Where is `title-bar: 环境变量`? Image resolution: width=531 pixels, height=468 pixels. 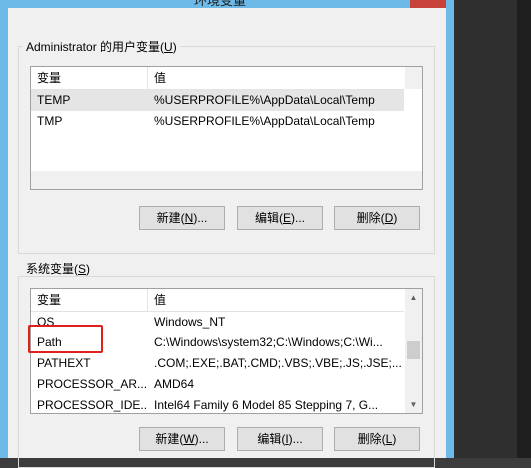 title-bar: 环境变量 is located at coordinates (227, 4).